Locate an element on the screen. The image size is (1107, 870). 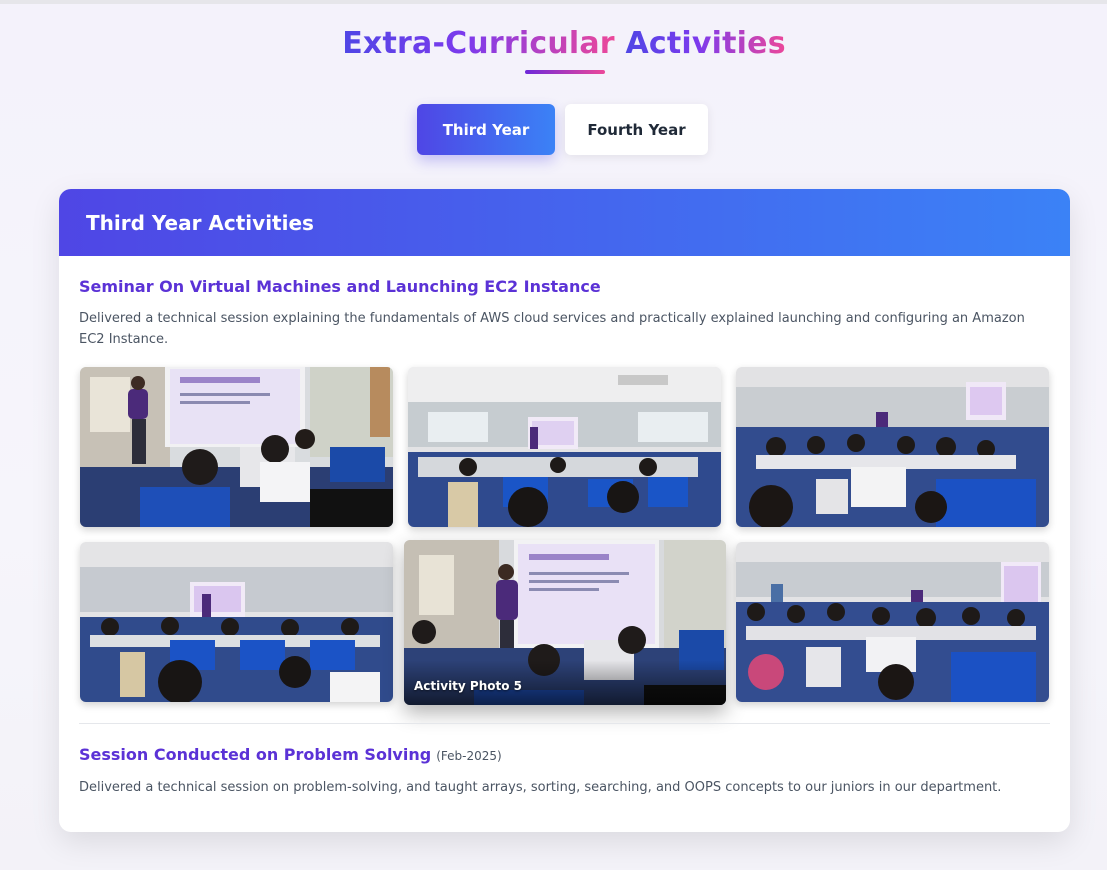
activity-divider is located at coordinates (564, 723).